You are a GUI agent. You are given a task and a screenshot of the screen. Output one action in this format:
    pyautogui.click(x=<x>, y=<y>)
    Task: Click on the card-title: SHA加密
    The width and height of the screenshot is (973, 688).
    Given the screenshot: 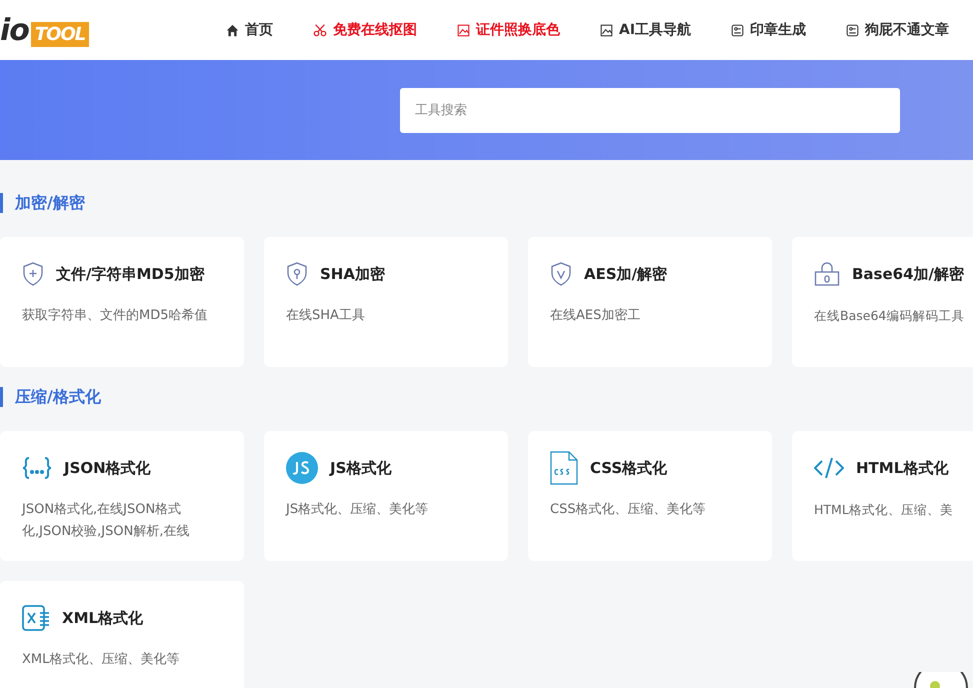 What is the action you would take?
    pyautogui.click(x=352, y=274)
    